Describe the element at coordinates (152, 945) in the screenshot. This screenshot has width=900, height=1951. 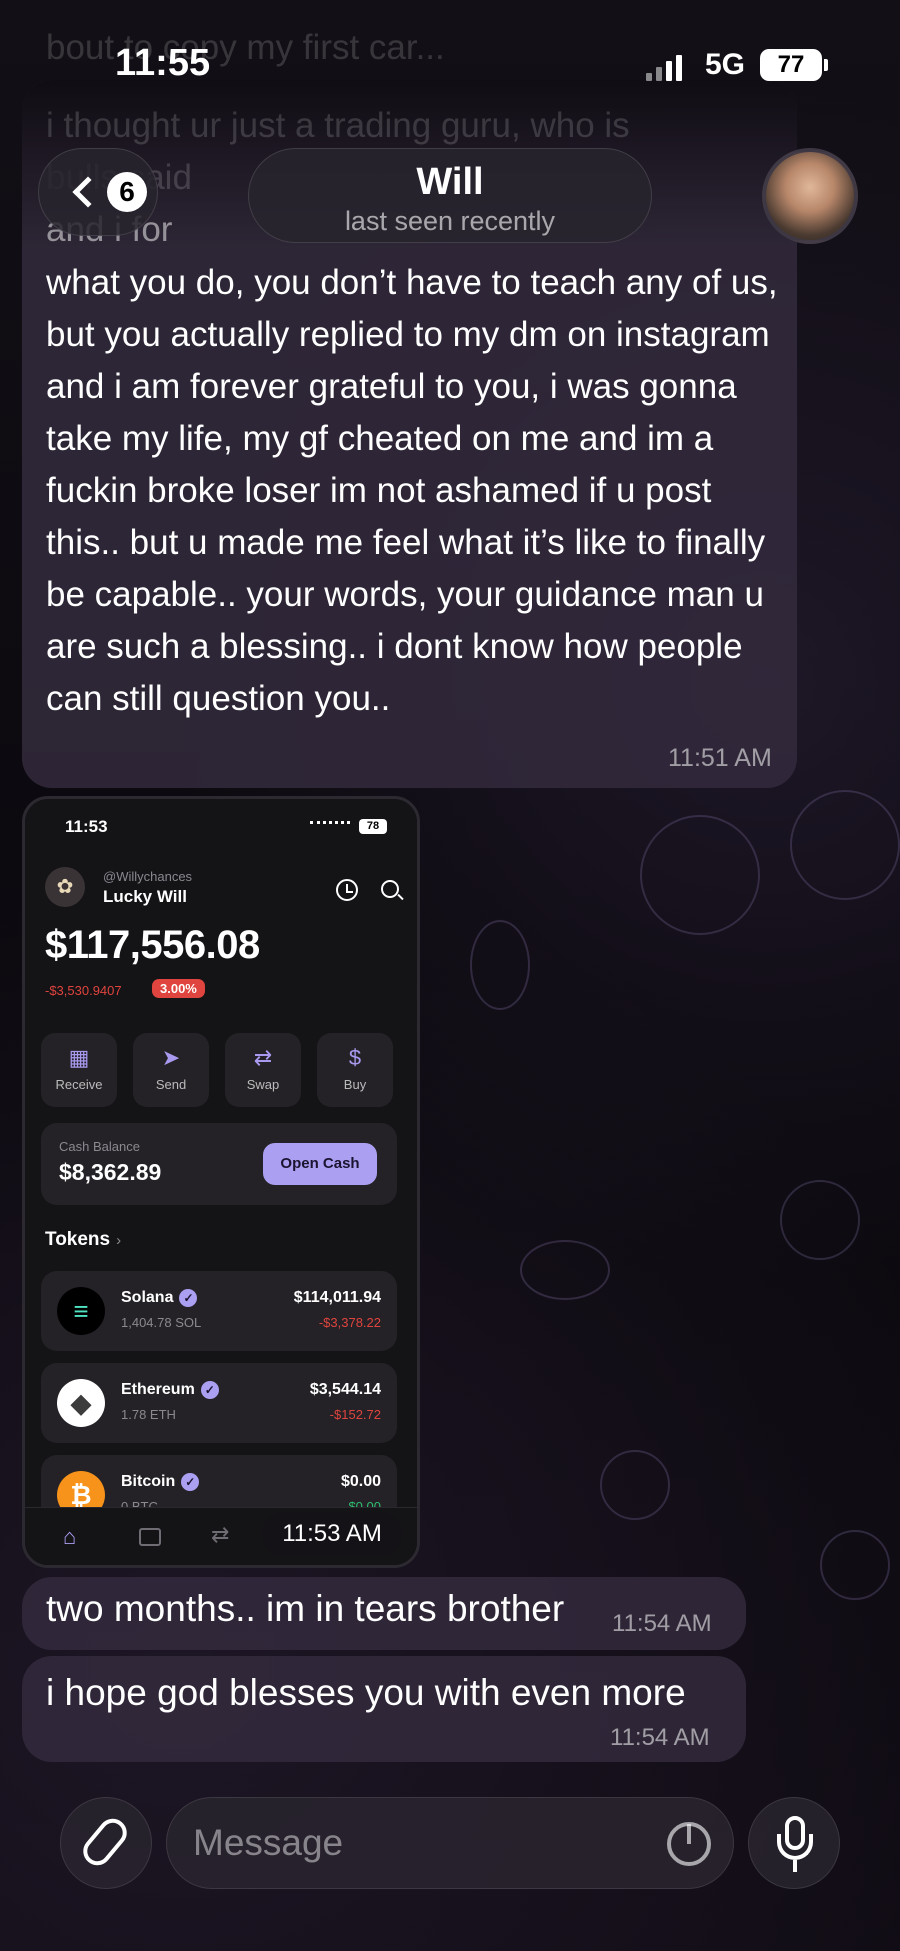
I see `wallet-balance: $117,556.08` at that location.